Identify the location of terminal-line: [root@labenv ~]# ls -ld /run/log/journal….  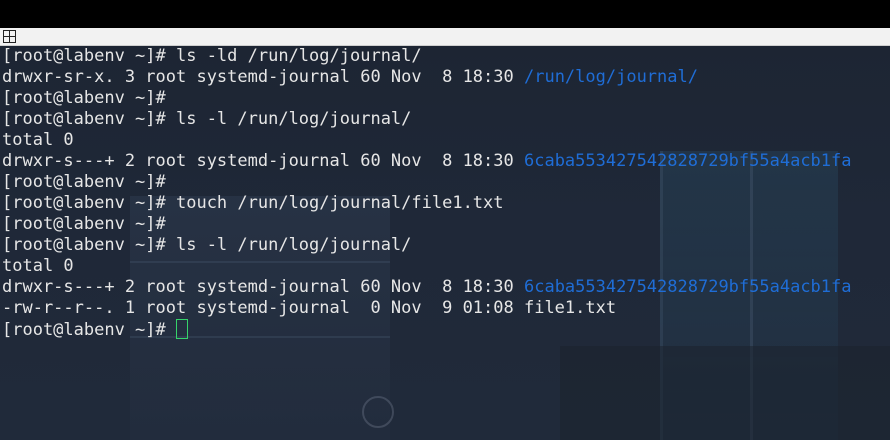
(427, 56).